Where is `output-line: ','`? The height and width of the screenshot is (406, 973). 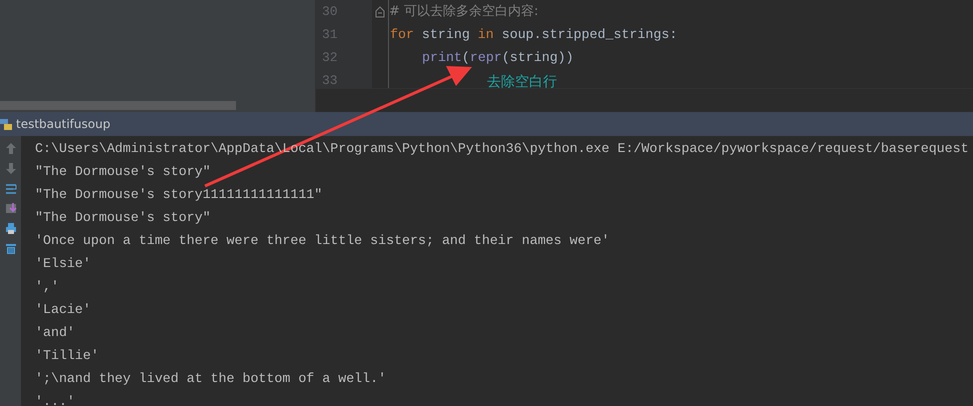
output-line: ',' is located at coordinates (47, 287).